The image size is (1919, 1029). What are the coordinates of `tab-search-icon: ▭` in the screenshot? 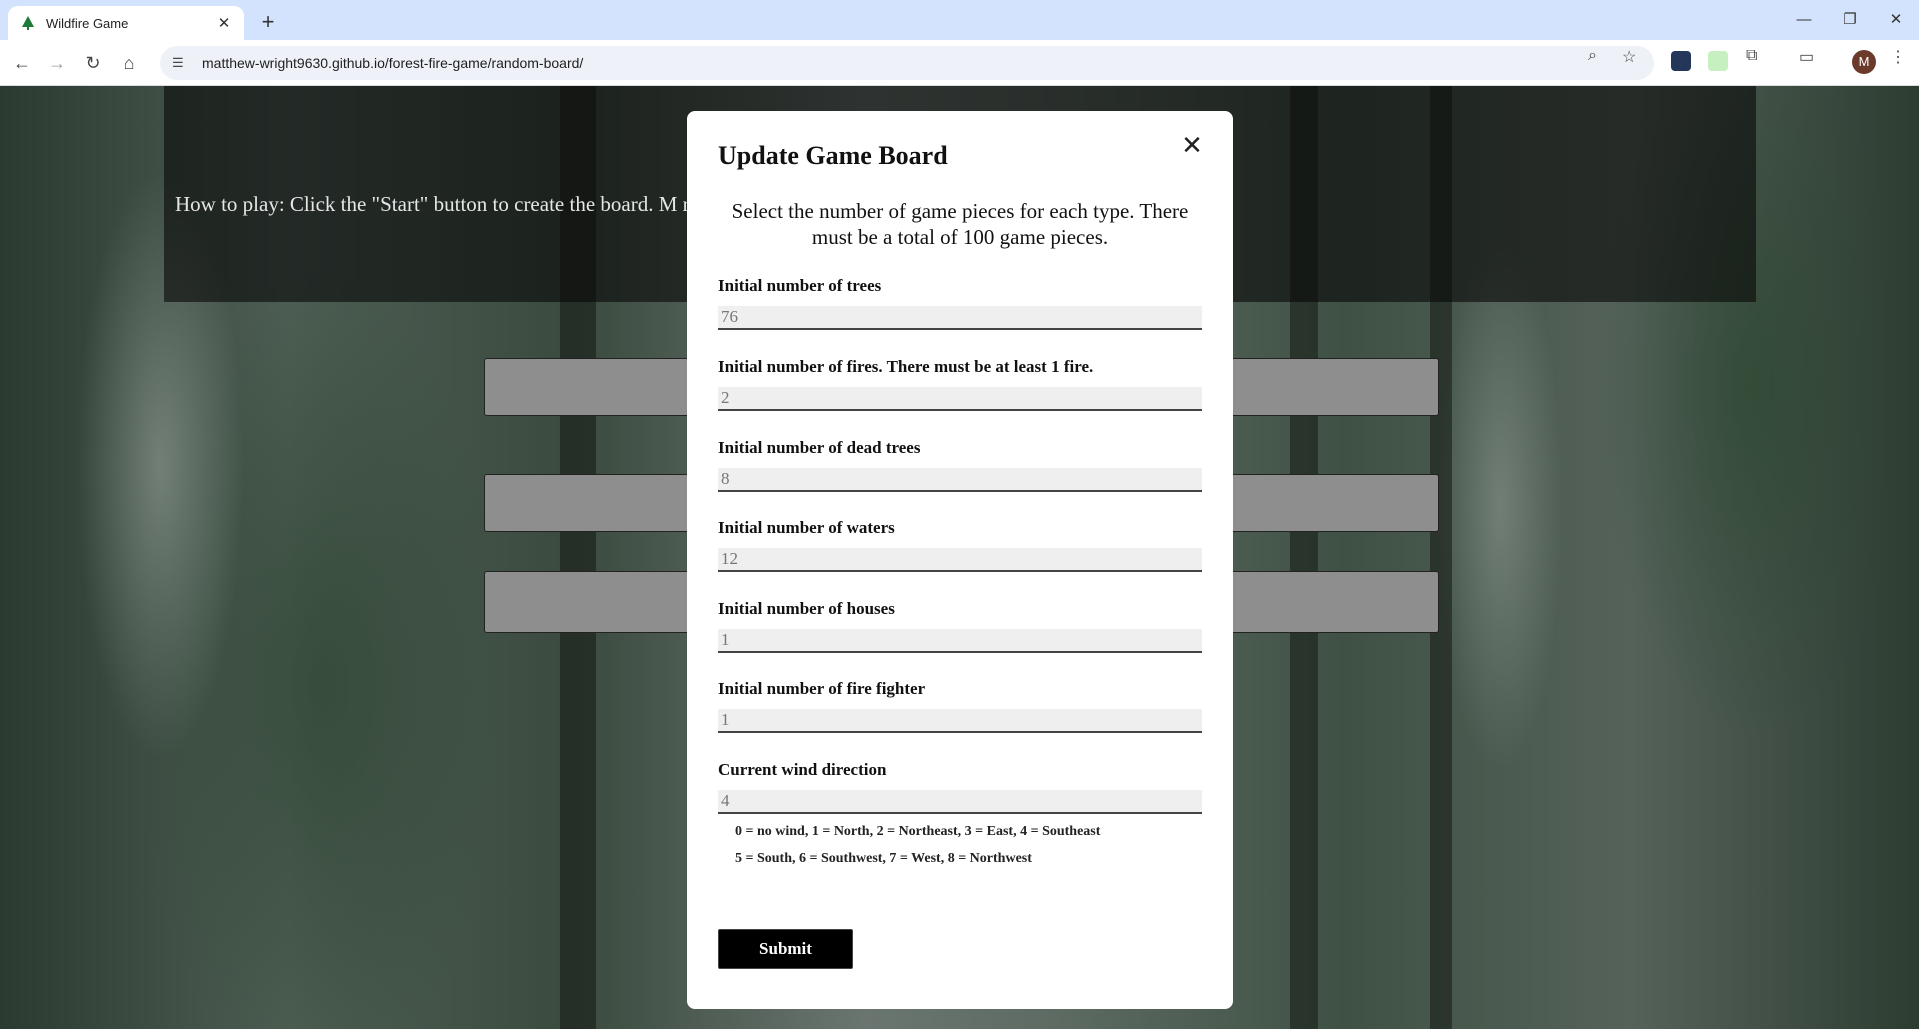 It's located at (1806, 57).